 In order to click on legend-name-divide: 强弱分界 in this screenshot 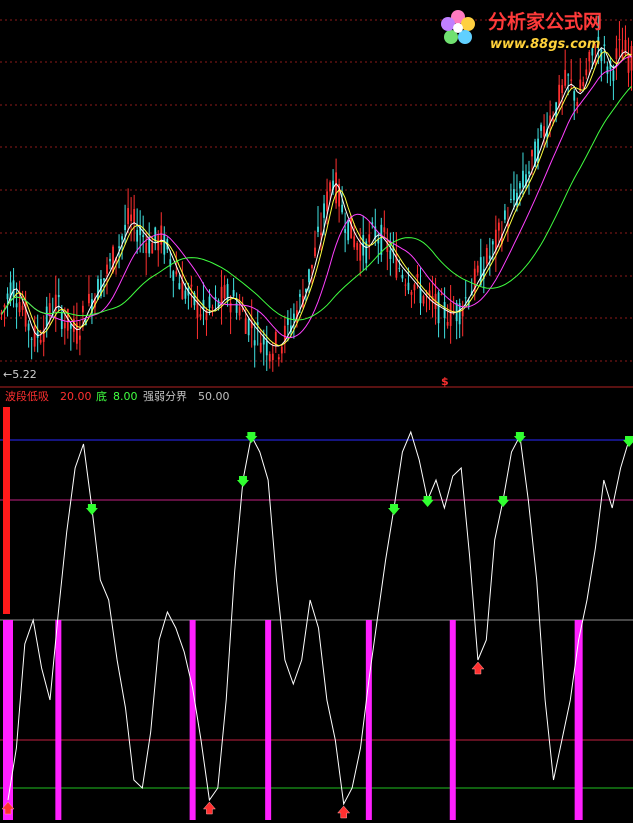, I will do `click(165, 396)`.